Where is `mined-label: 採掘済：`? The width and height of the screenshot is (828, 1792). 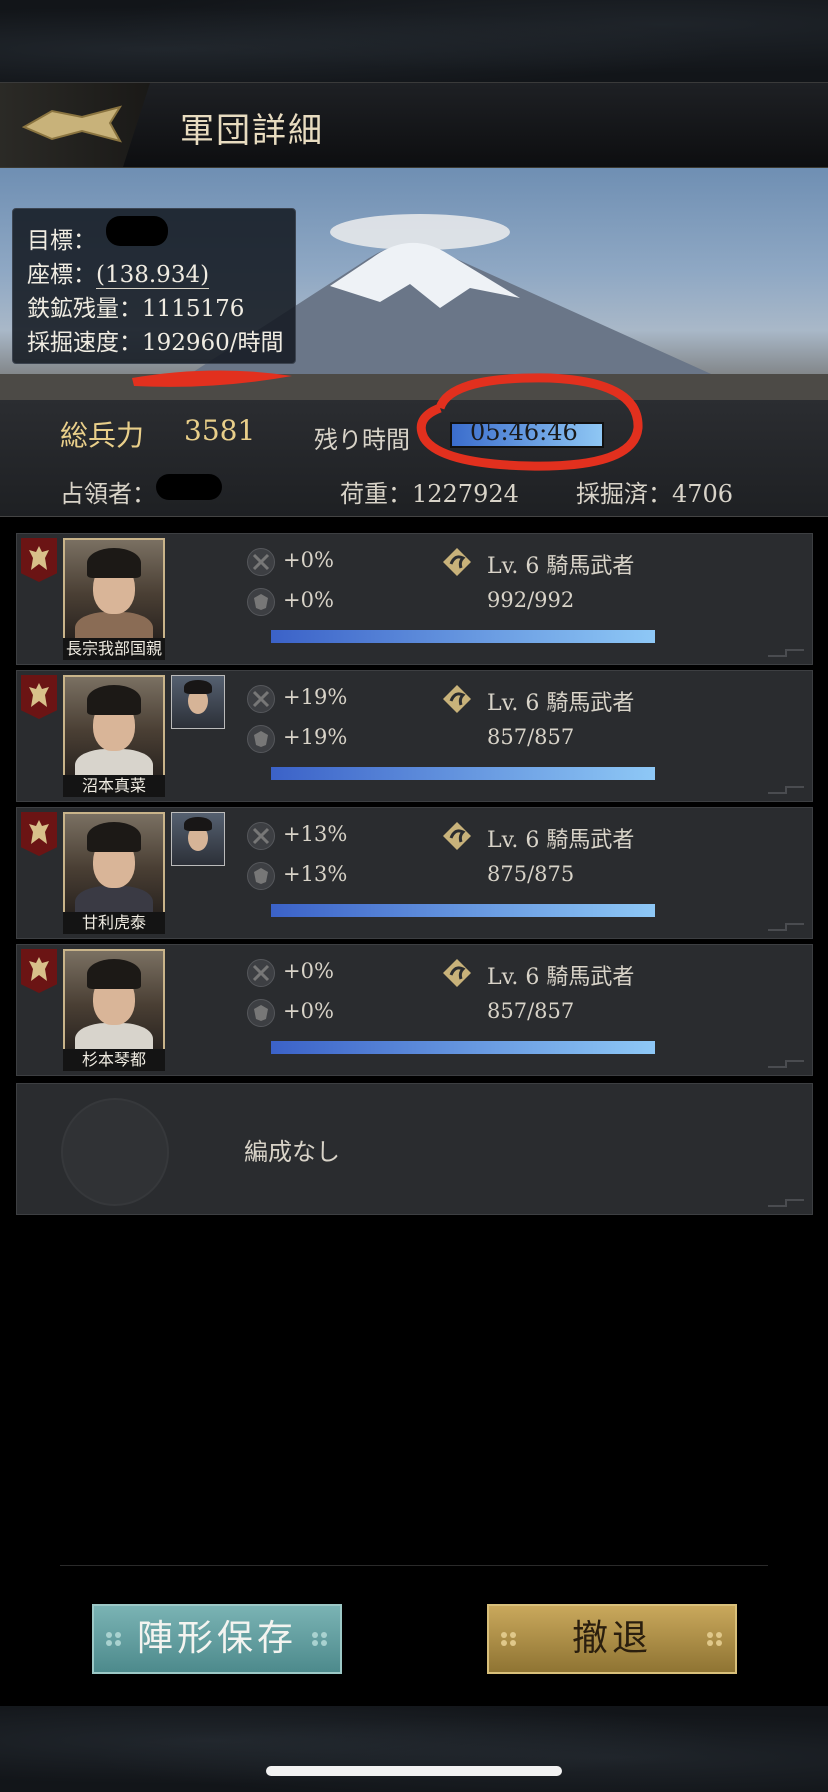
mined-label: 採掘済： is located at coordinates (624, 494).